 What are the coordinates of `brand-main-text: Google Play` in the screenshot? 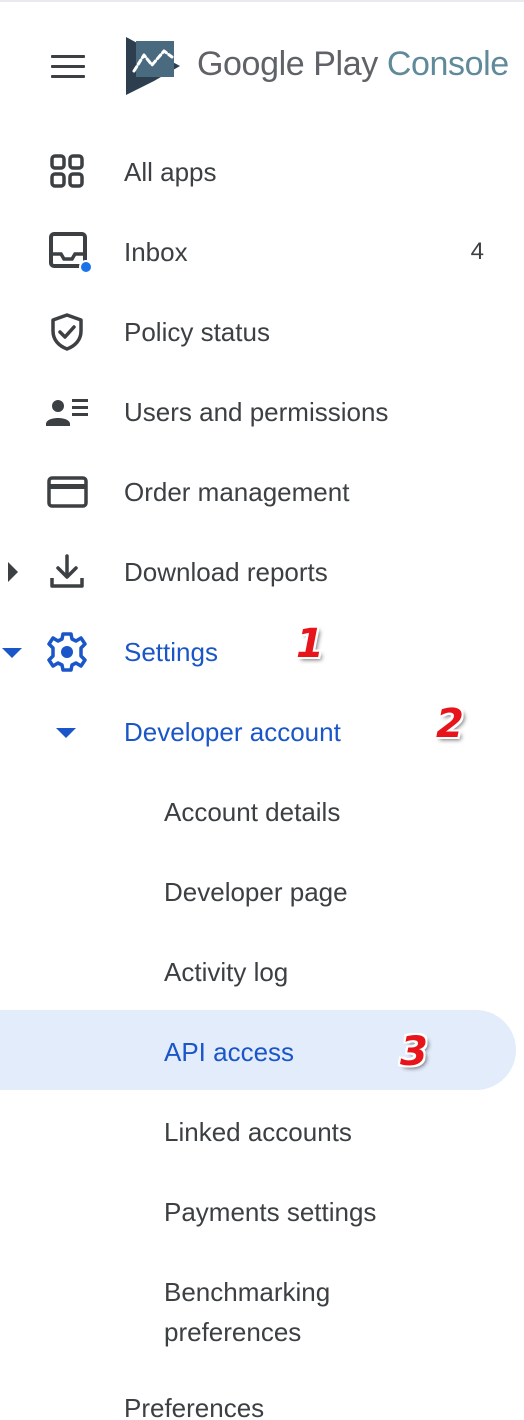 It's located at (287, 64).